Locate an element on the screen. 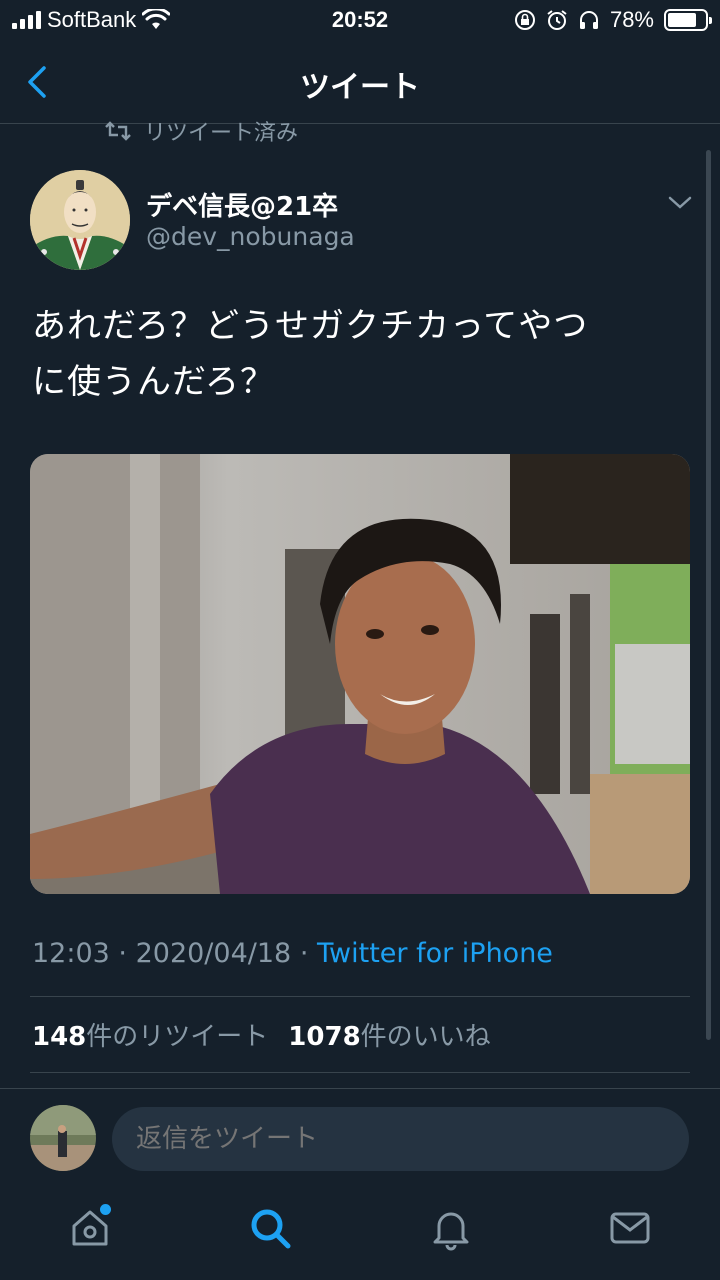 This screenshot has width=720, height=1280. retweeted-indicator: リツイート済み is located at coordinates (201, 131).